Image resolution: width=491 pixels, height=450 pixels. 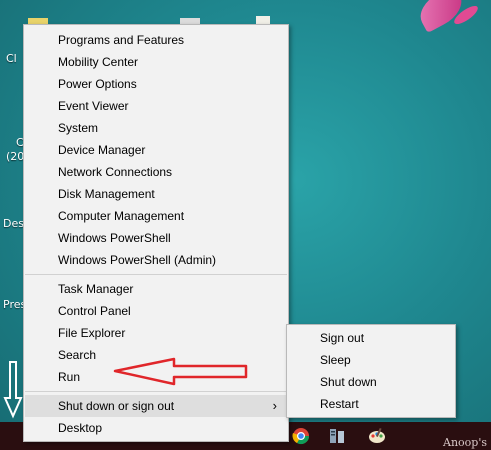 I want to click on submenu-item-restart: Restart, so click(x=371, y=404).